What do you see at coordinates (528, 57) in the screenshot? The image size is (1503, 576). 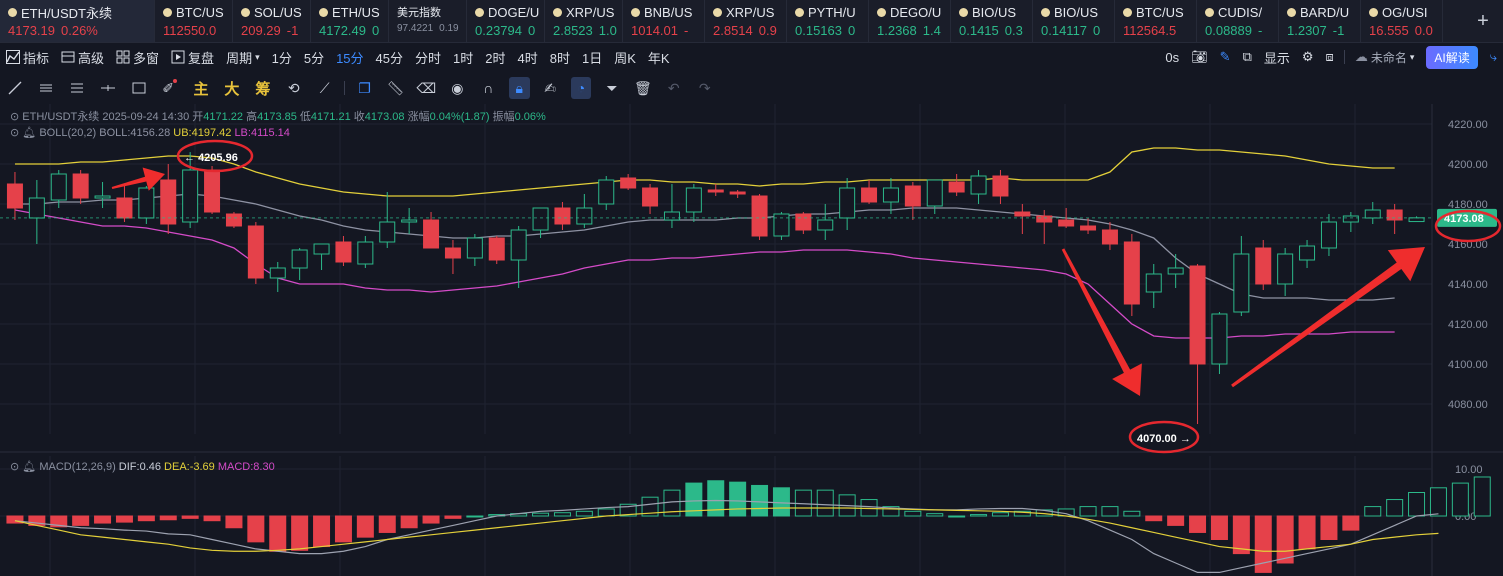 I see `period-7: 4时` at bounding box center [528, 57].